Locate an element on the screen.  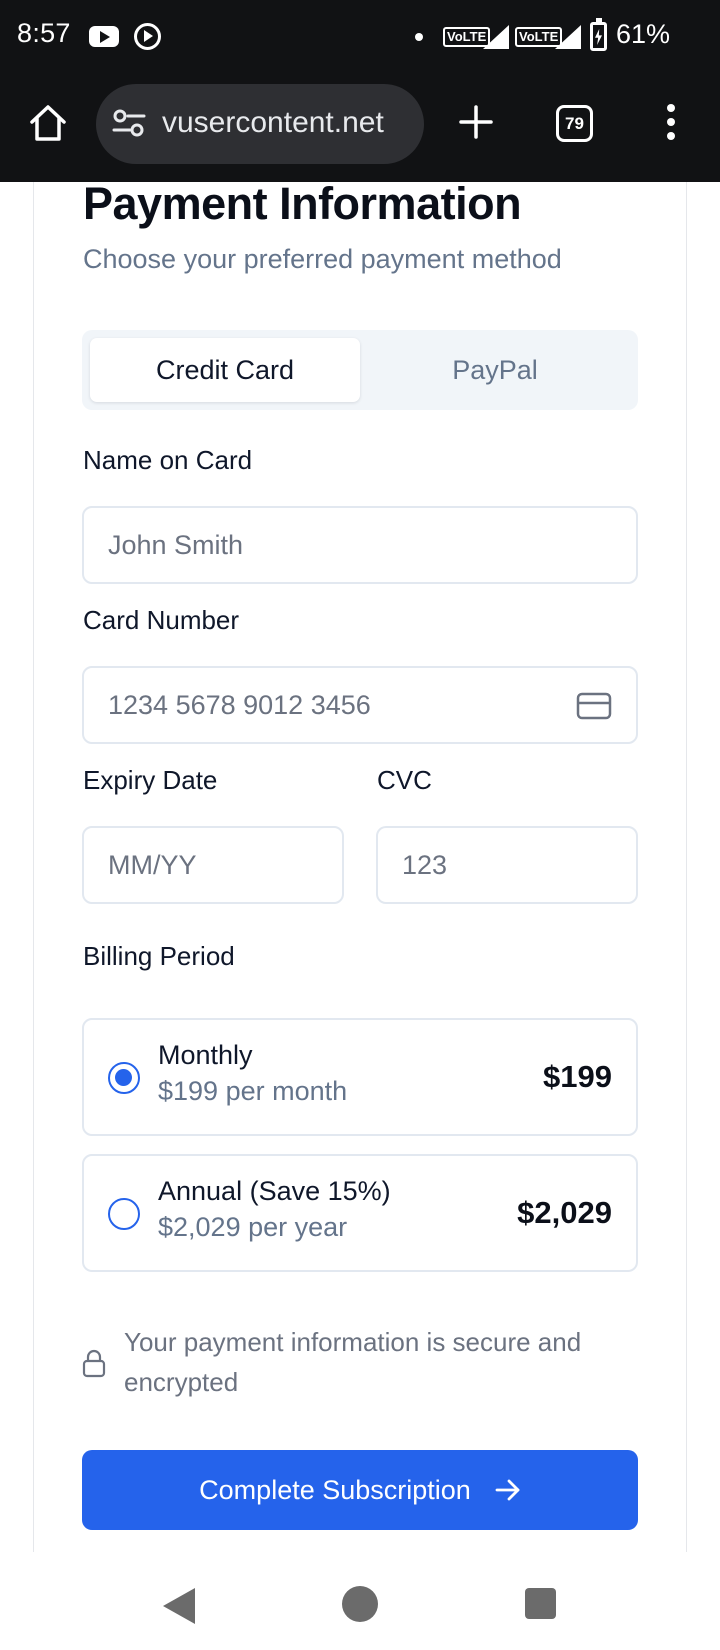
play-circle-icon is located at coordinates (147, 36).